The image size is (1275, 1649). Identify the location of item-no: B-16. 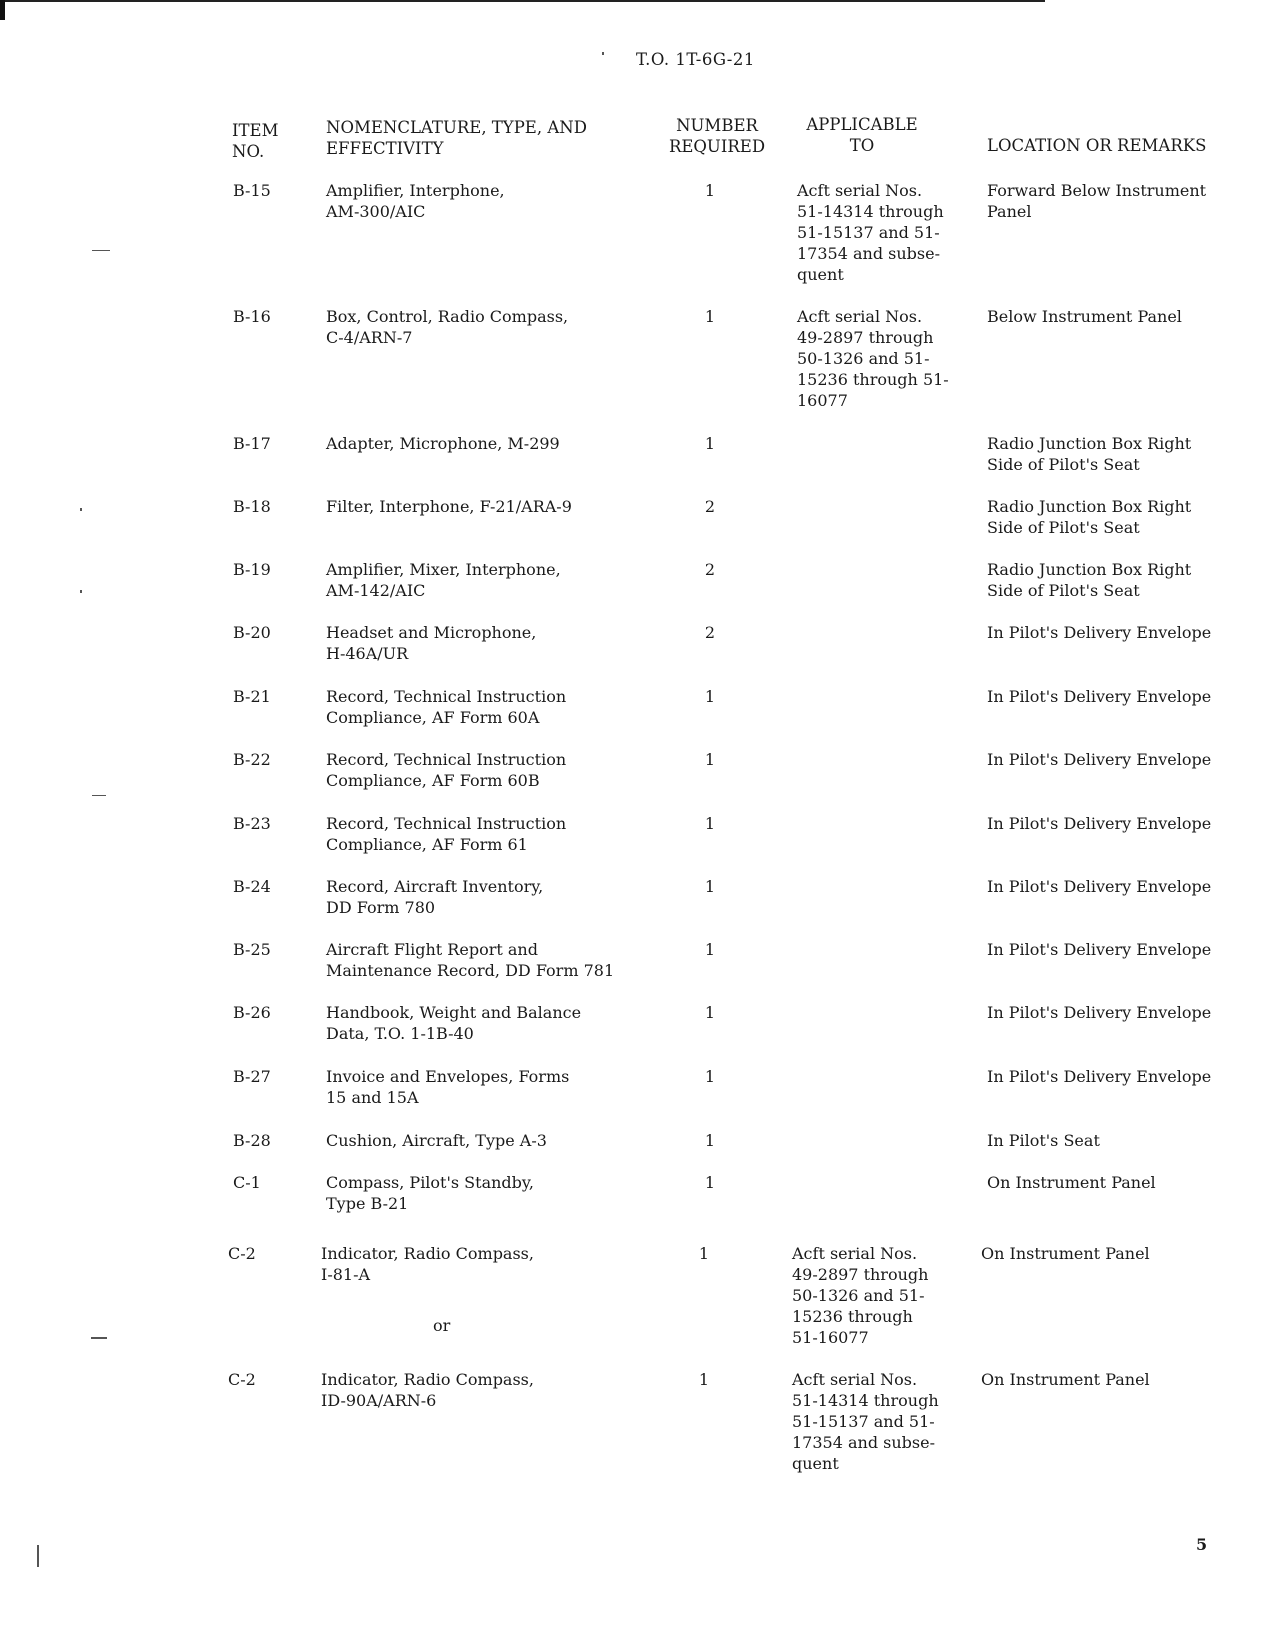
(252, 316).